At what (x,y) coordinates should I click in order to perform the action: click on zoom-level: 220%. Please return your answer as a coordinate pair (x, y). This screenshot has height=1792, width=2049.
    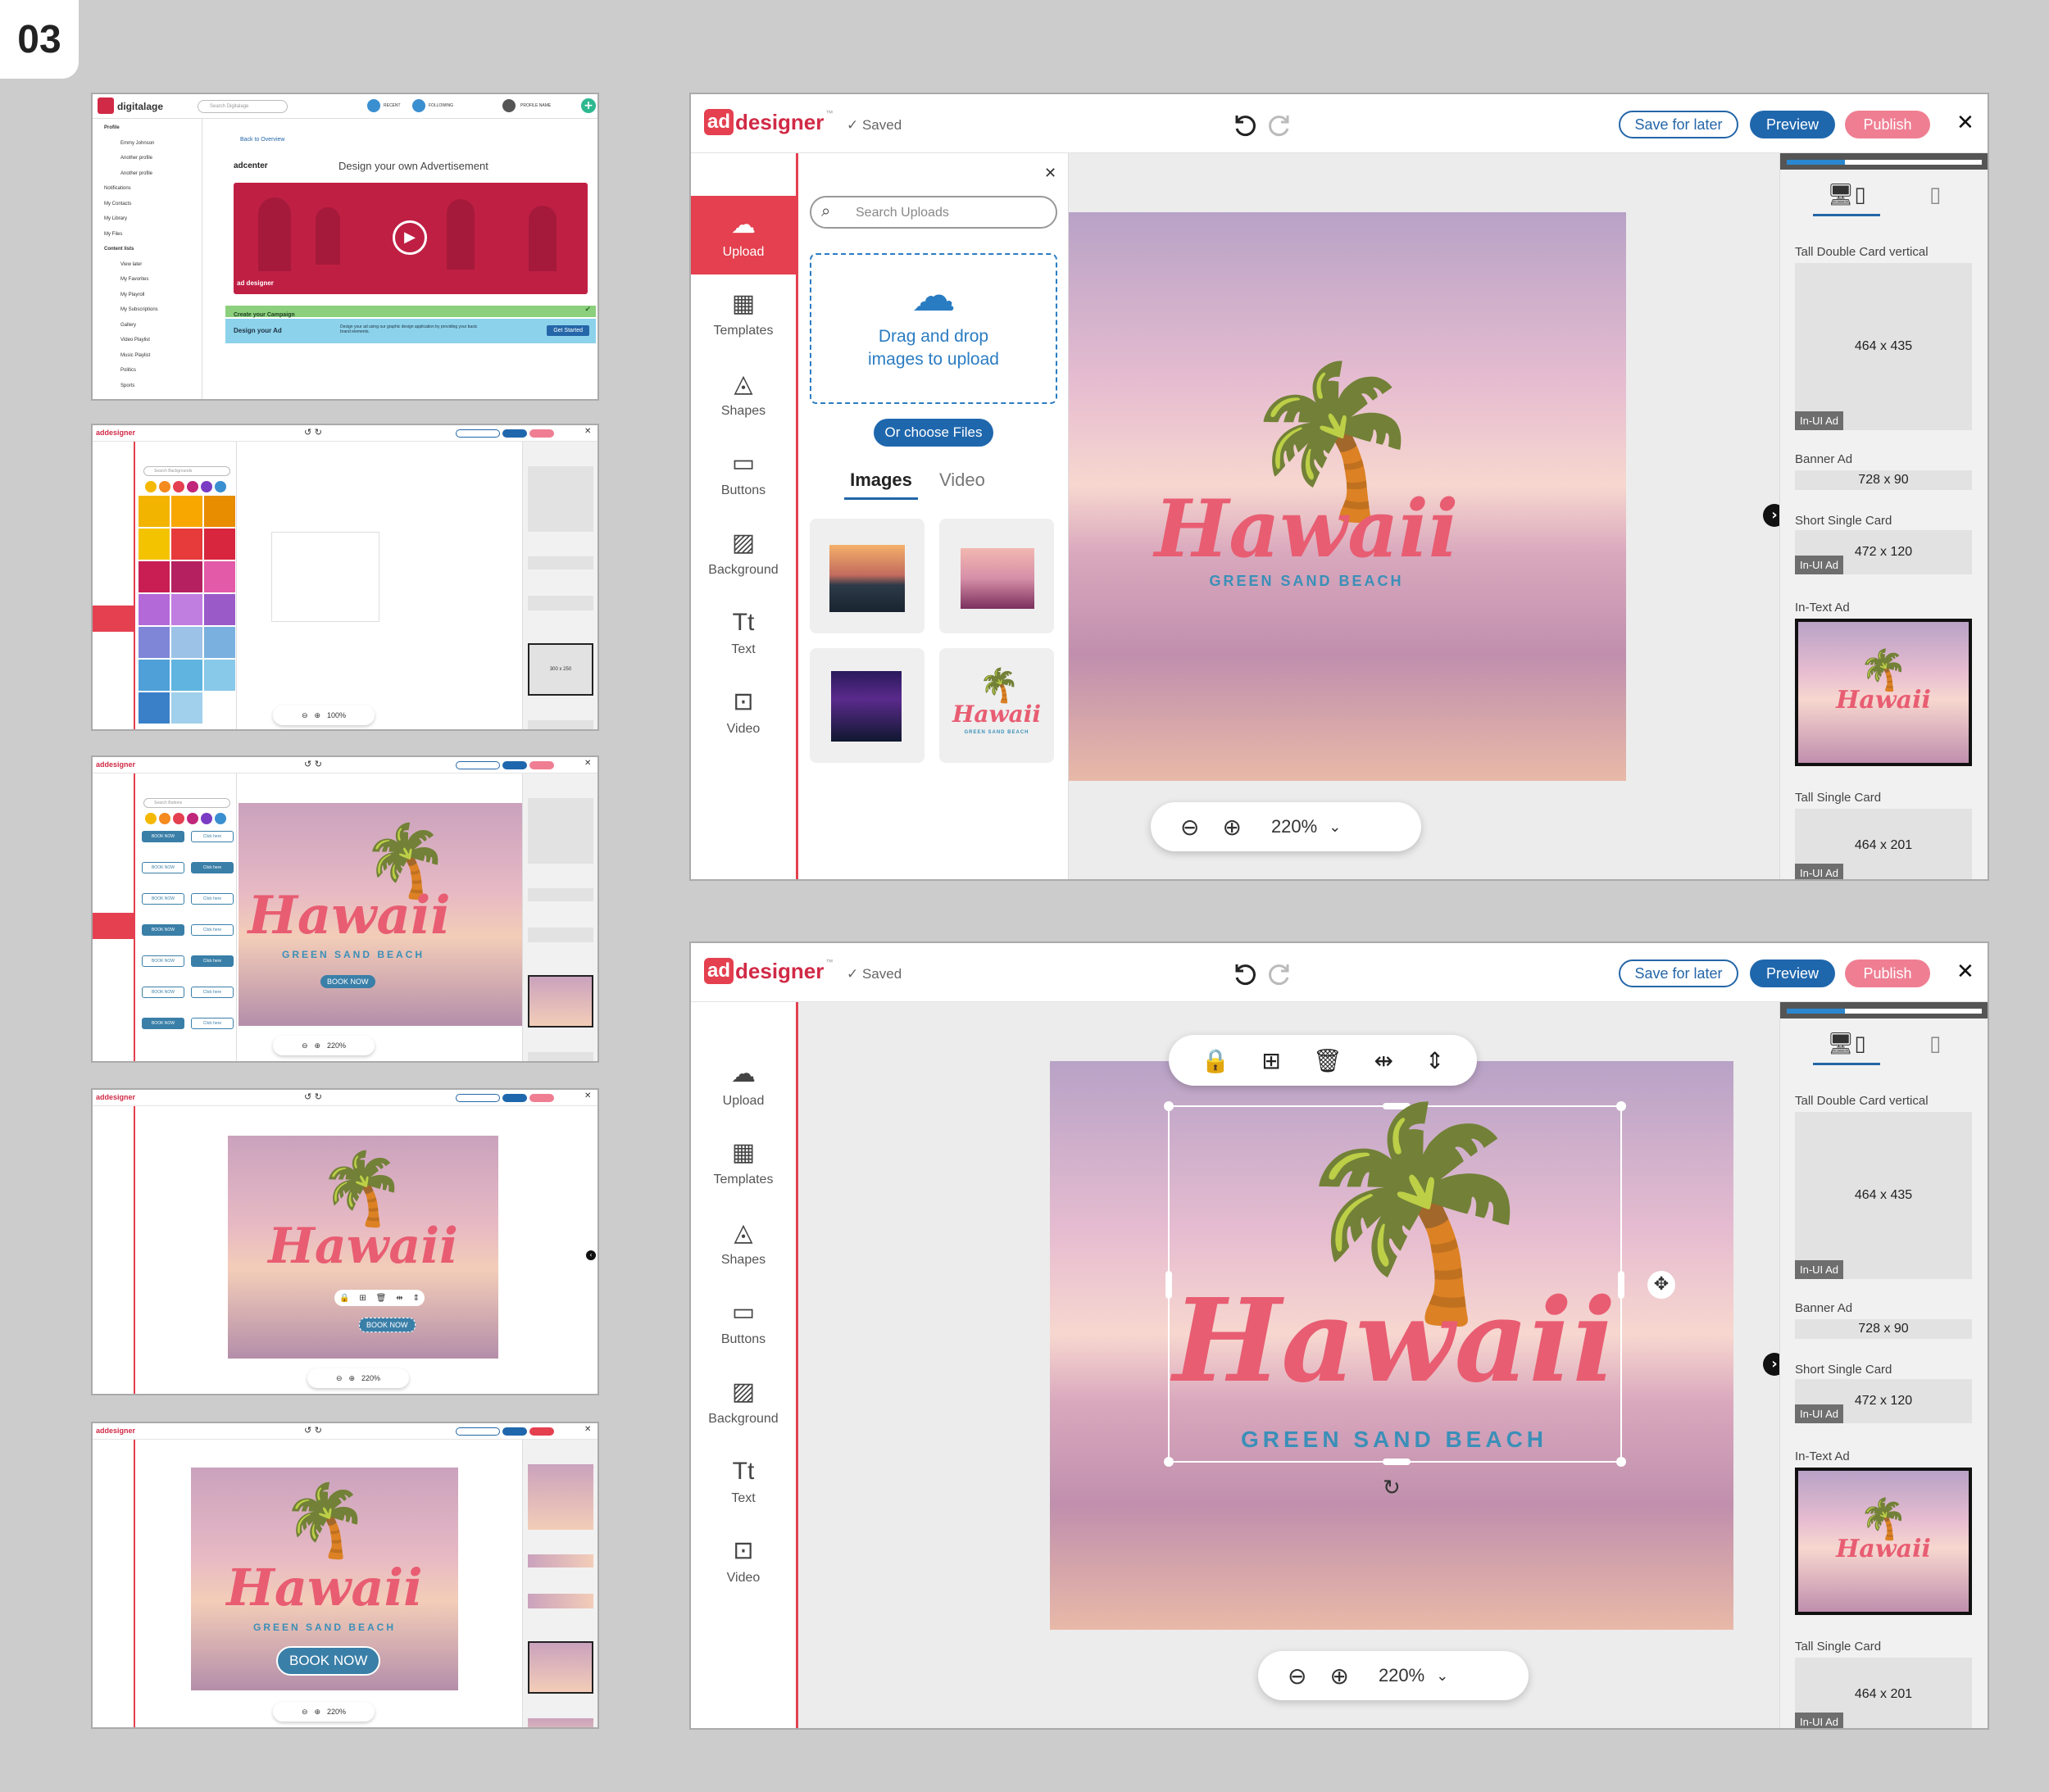
    Looking at the image, I should click on (370, 1378).